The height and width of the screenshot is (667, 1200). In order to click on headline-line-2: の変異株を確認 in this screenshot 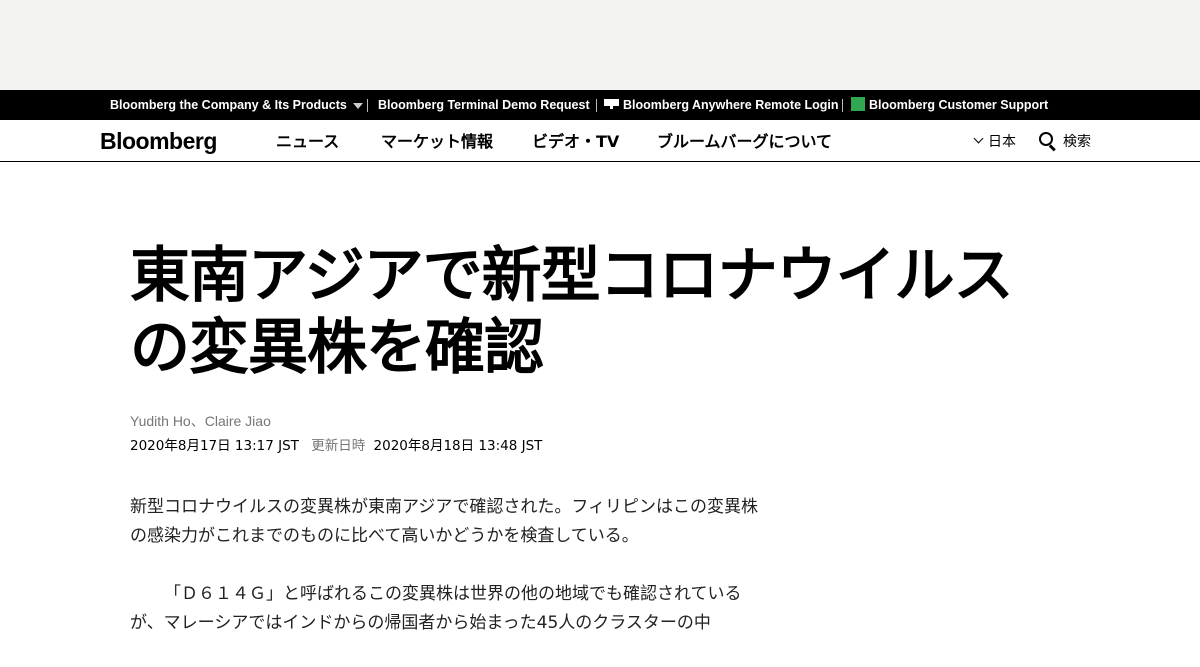, I will do `click(337, 348)`.